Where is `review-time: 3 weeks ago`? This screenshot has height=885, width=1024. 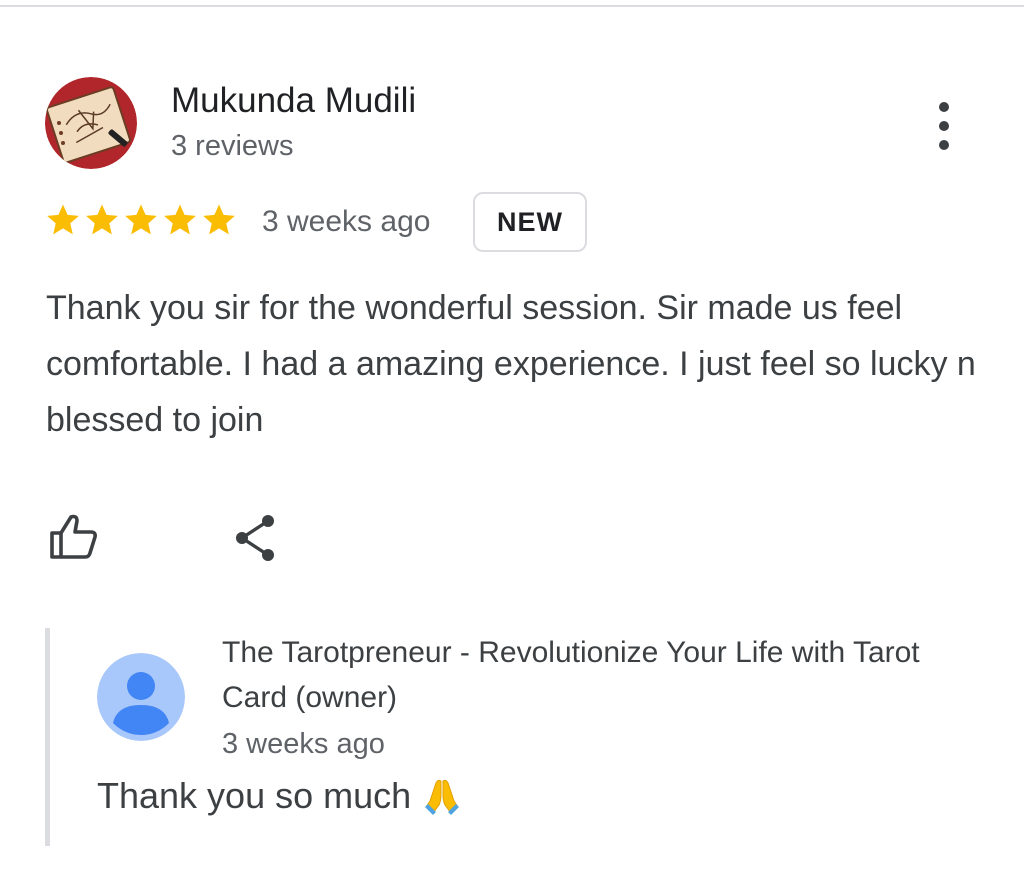
review-time: 3 weeks ago is located at coordinates (346, 221).